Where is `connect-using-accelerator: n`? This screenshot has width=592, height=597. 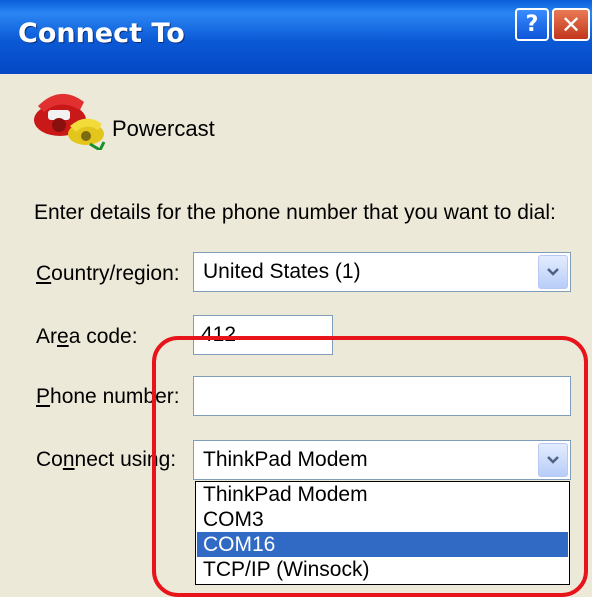
connect-using-accelerator: n is located at coordinates (68, 459).